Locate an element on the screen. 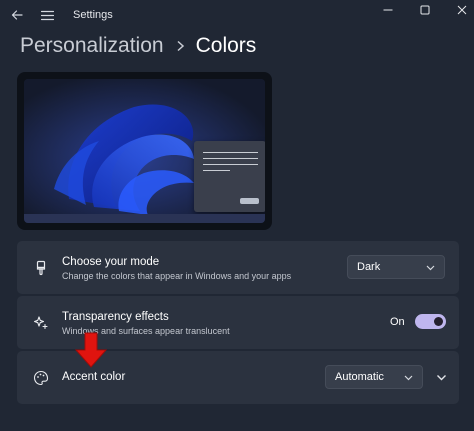 This screenshot has width=474, height=431. transparency-toggle is located at coordinates (430, 321).